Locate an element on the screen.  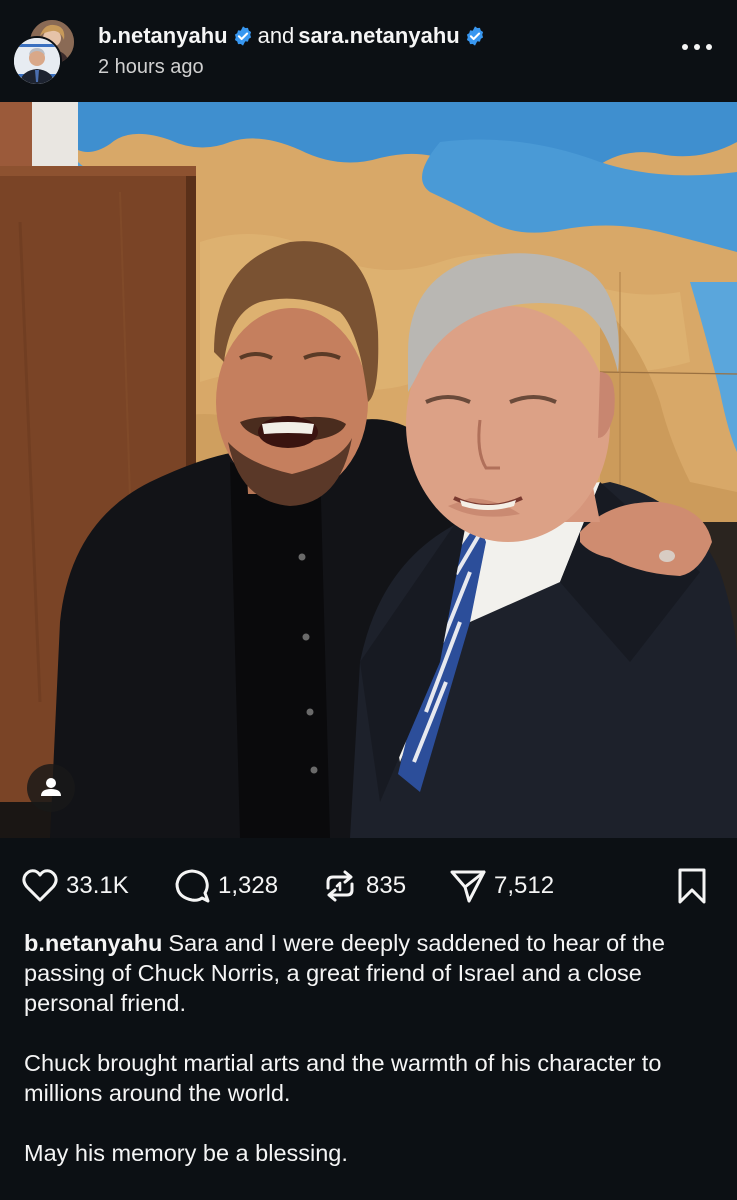
author-avatars is located at coordinates (44, 52).